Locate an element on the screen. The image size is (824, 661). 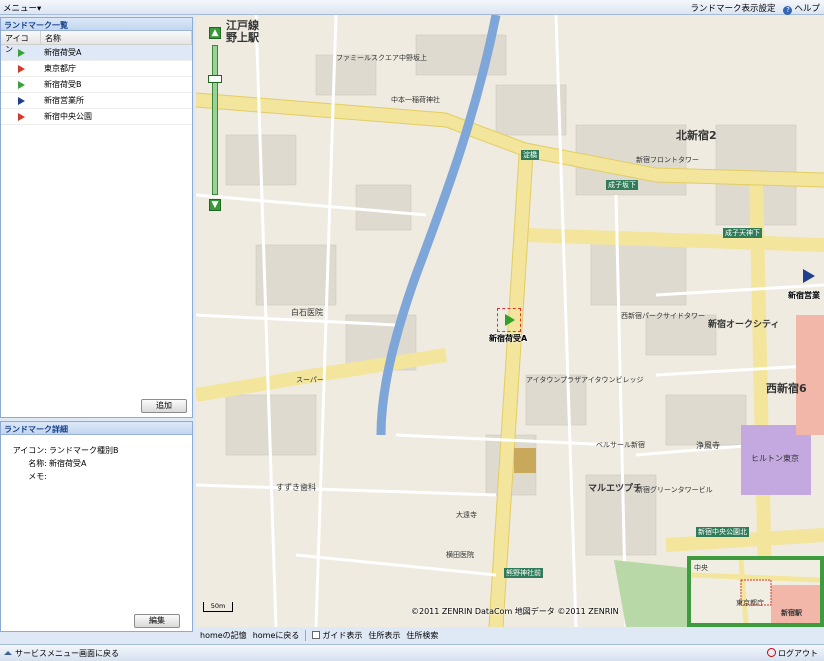
zoom-slider-handle is located at coordinates (215, 79).